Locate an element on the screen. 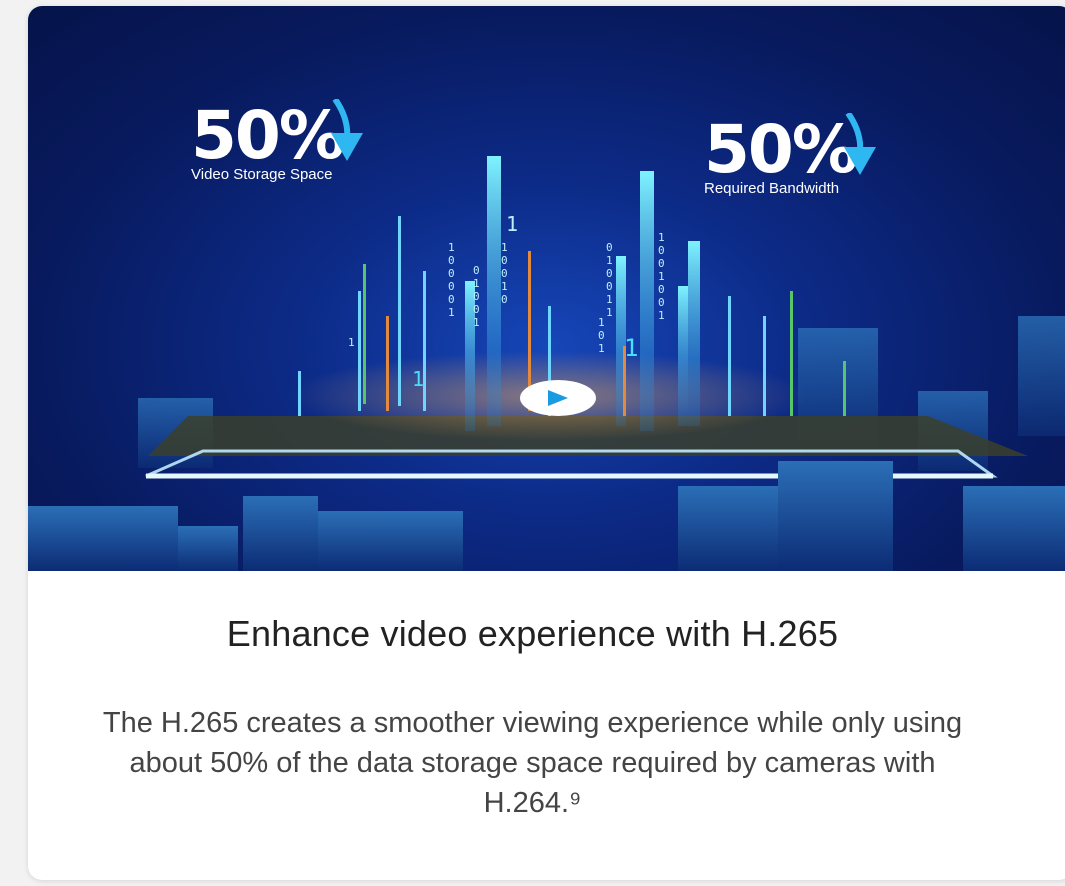 Image resolution: width=1065 pixels, height=886 pixels. card-title: Enhance video experience with H.265 is located at coordinates (532, 633).